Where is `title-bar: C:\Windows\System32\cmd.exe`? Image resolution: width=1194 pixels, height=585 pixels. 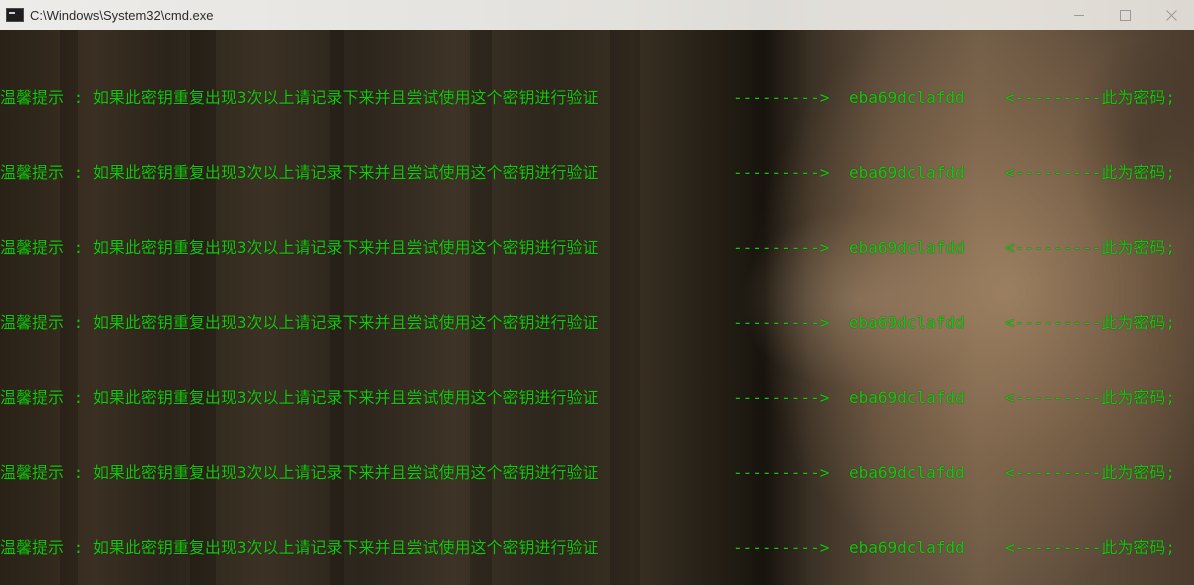 title-bar: C:\Windows\System32\cmd.exe is located at coordinates (597, 15).